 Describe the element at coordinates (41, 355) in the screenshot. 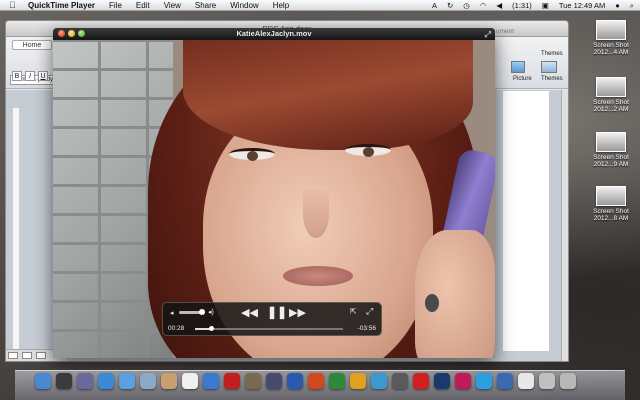

I see `print-layout-button` at that location.